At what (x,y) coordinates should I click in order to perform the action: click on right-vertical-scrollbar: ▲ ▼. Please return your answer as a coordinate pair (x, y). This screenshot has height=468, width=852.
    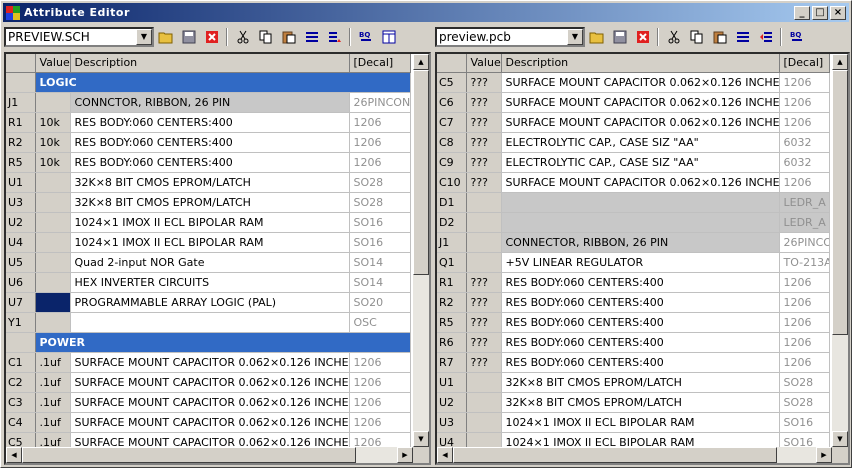
    Looking at the image, I should click on (840, 250).